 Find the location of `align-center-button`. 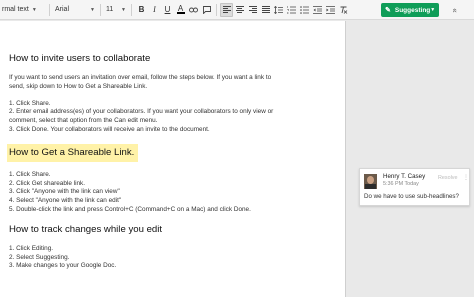

align-center-button is located at coordinates (239, 10).